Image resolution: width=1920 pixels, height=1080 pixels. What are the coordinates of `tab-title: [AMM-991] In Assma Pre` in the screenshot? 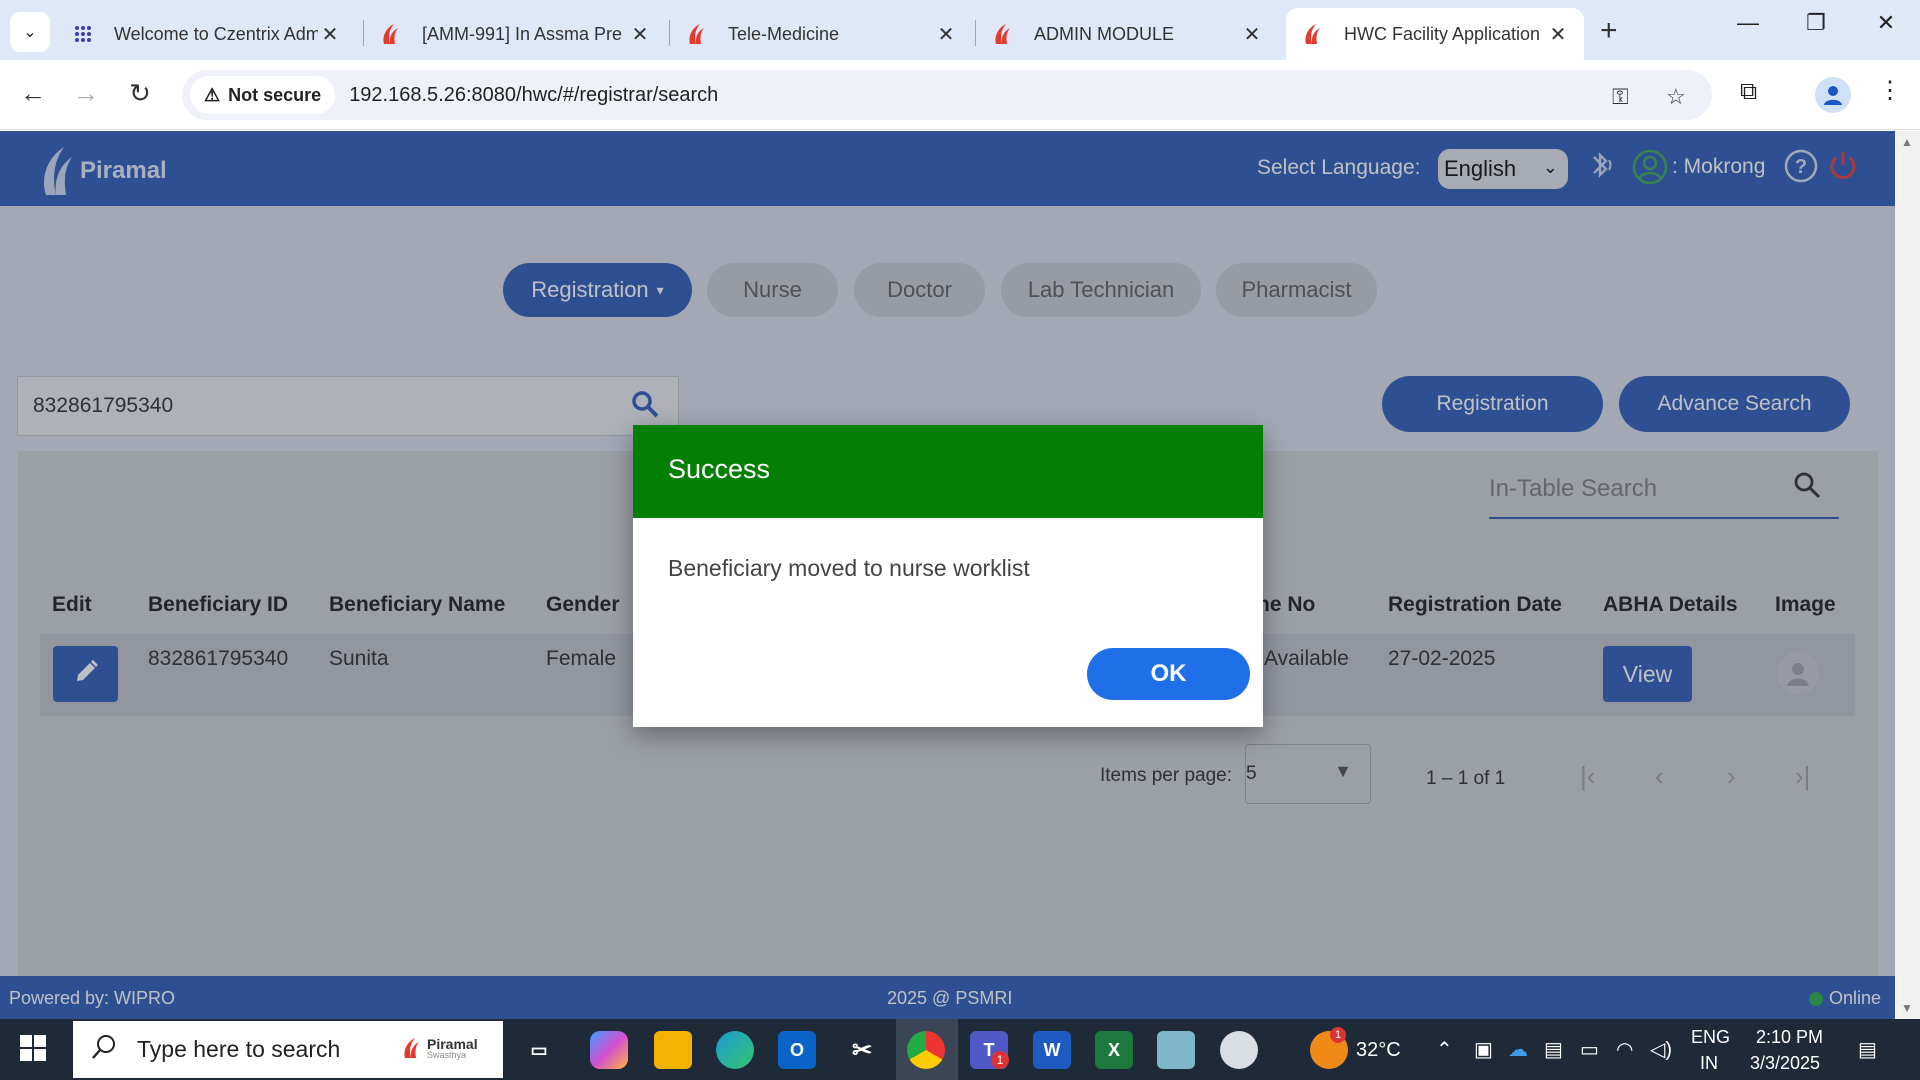 It's located at (522, 33).